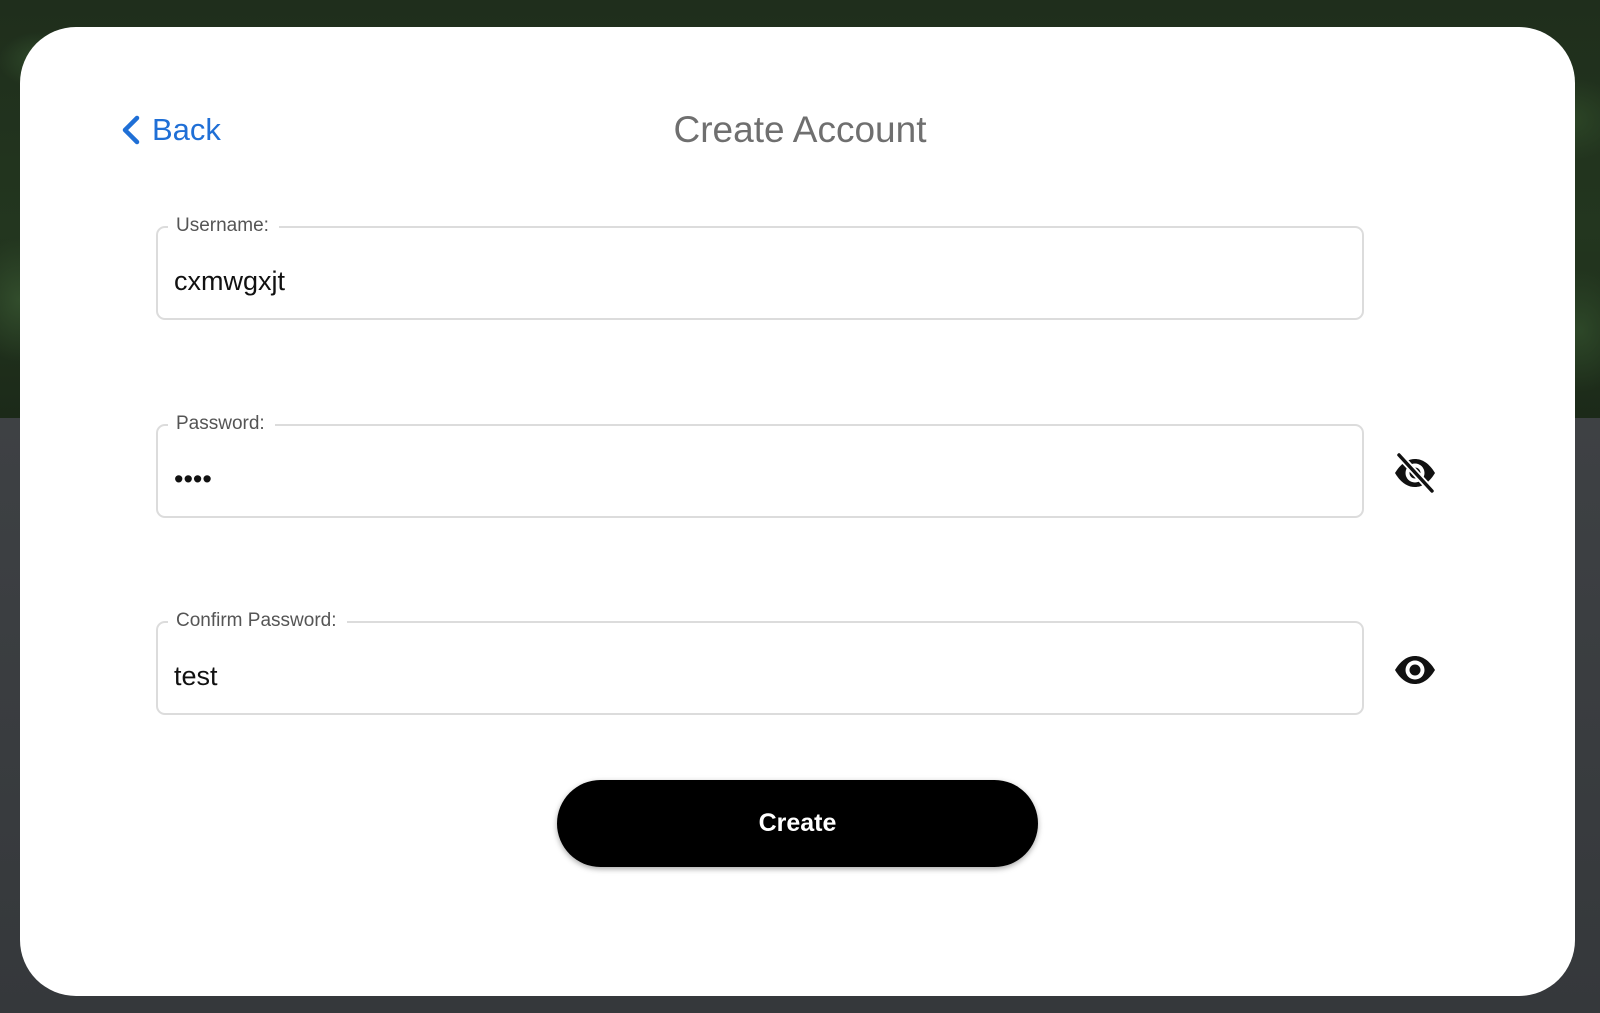 The height and width of the screenshot is (1013, 1600). What do you see at coordinates (257, 621) in the screenshot?
I see `confirm-password-label: Confirm Password:` at bounding box center [257, 621].